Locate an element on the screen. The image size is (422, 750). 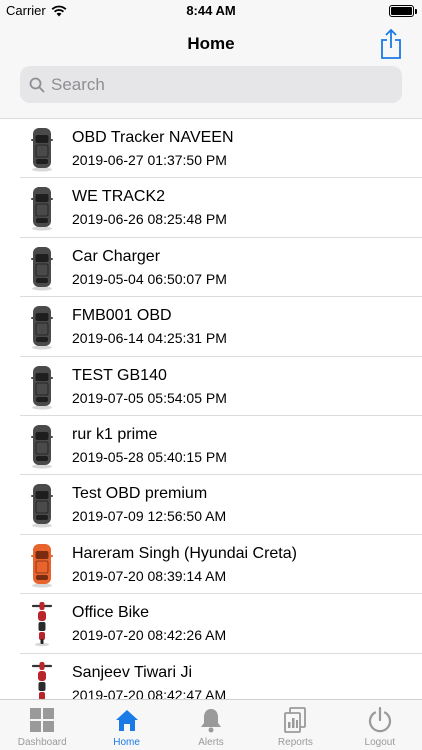
search-input is located at coordinates (216, 84).